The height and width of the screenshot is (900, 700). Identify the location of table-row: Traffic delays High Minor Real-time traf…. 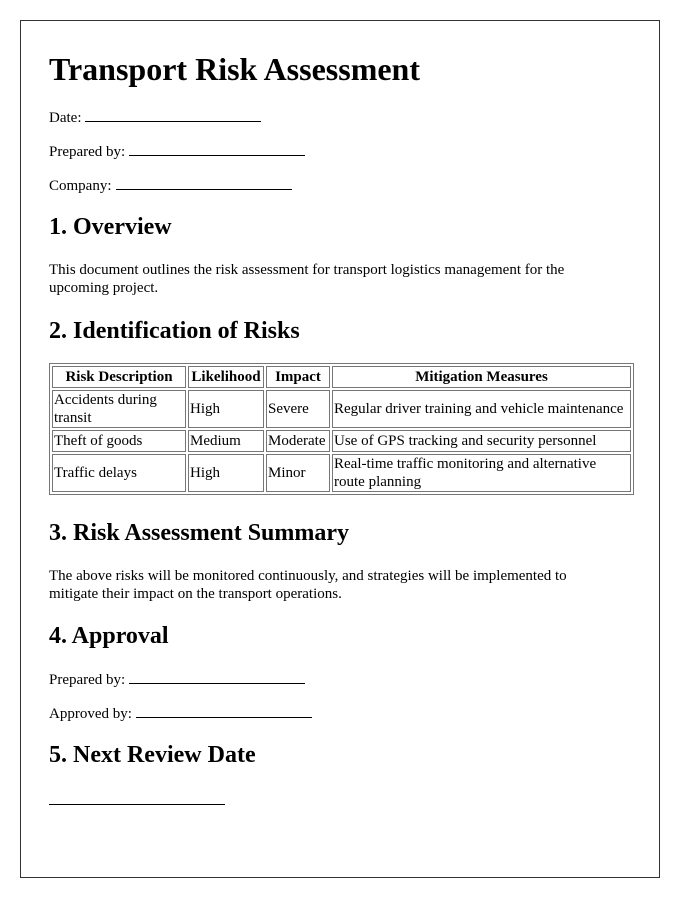
(341, 473).